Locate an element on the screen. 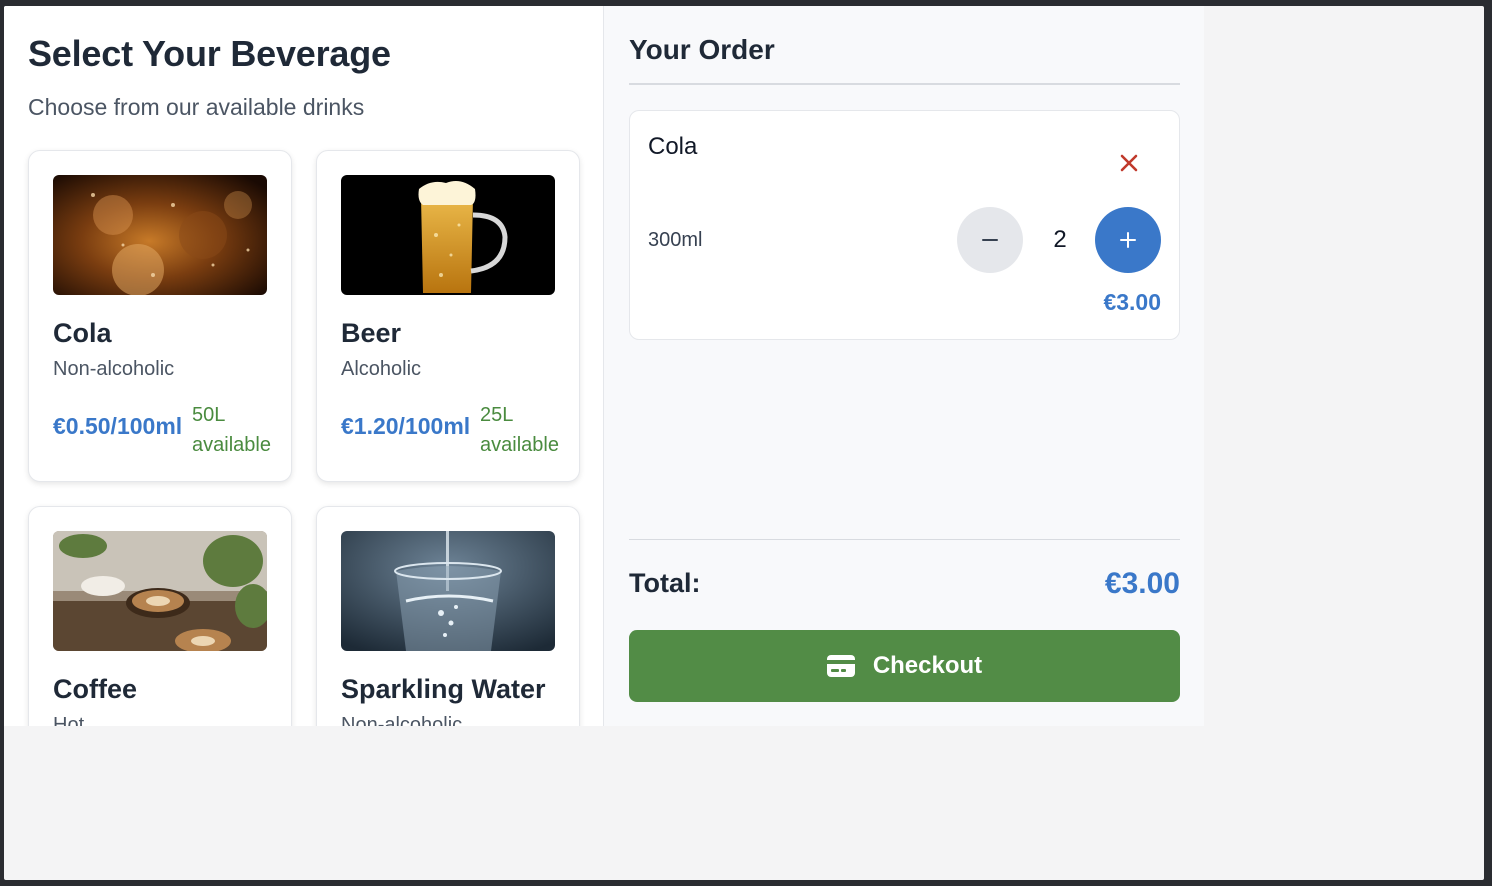 This screenshot has width=1492, height=886. total-label: Total: is located at coordinates (665, 583).